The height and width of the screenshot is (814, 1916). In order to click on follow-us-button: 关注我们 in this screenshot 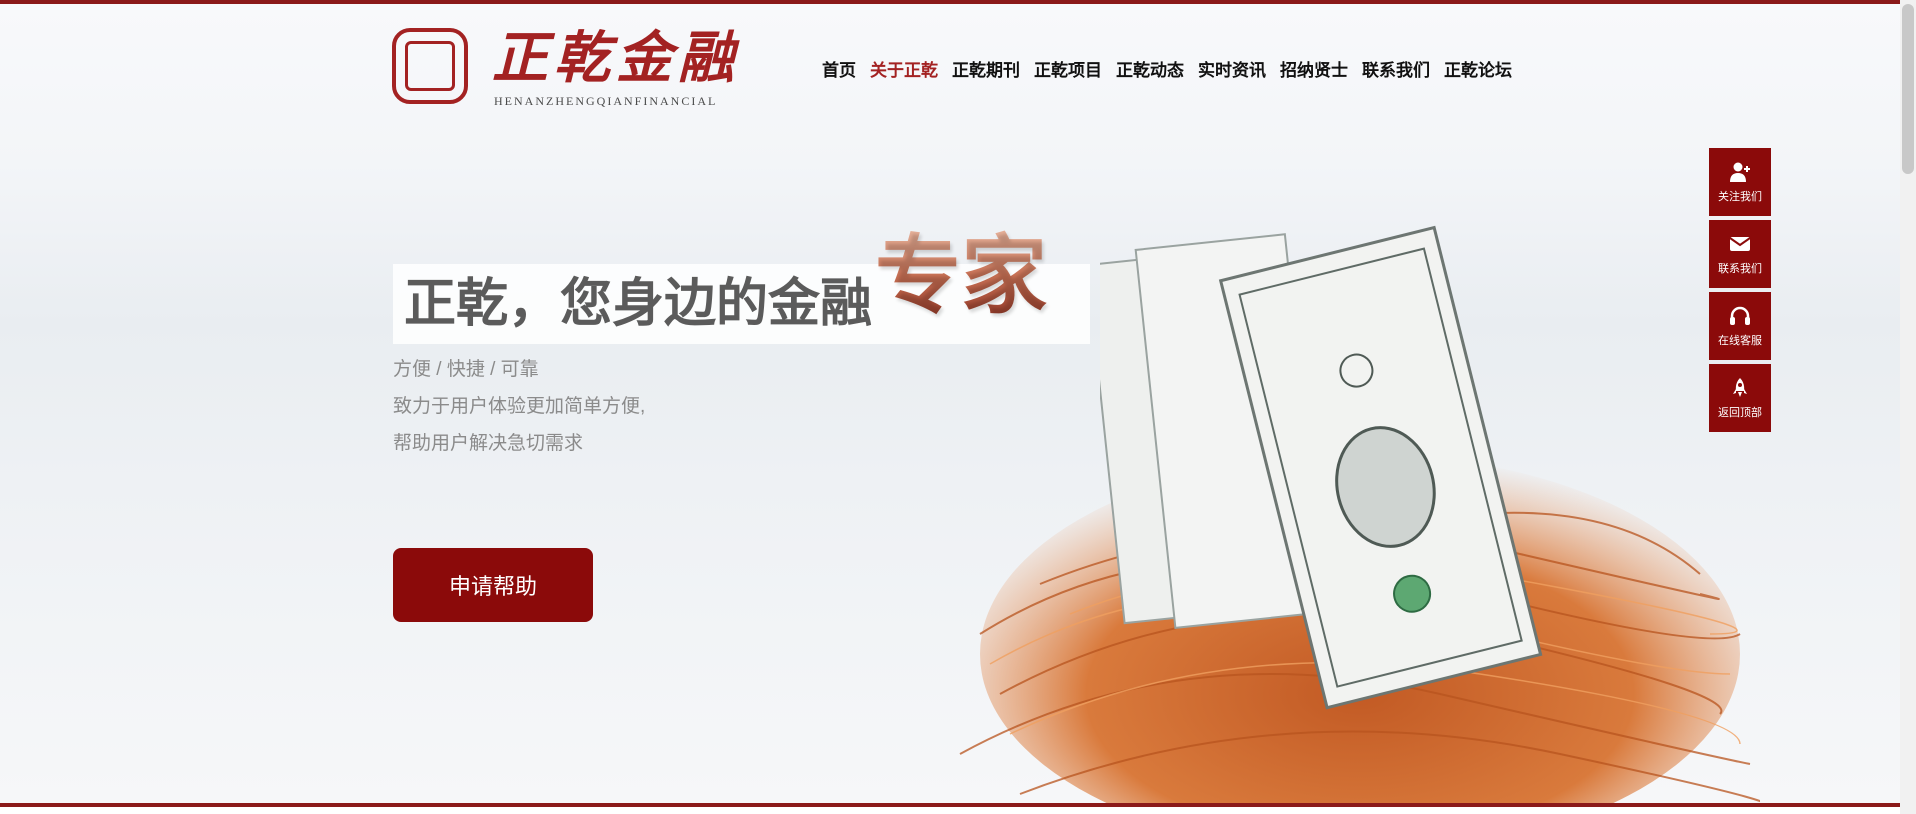, I will do `click(1740, 182)`.